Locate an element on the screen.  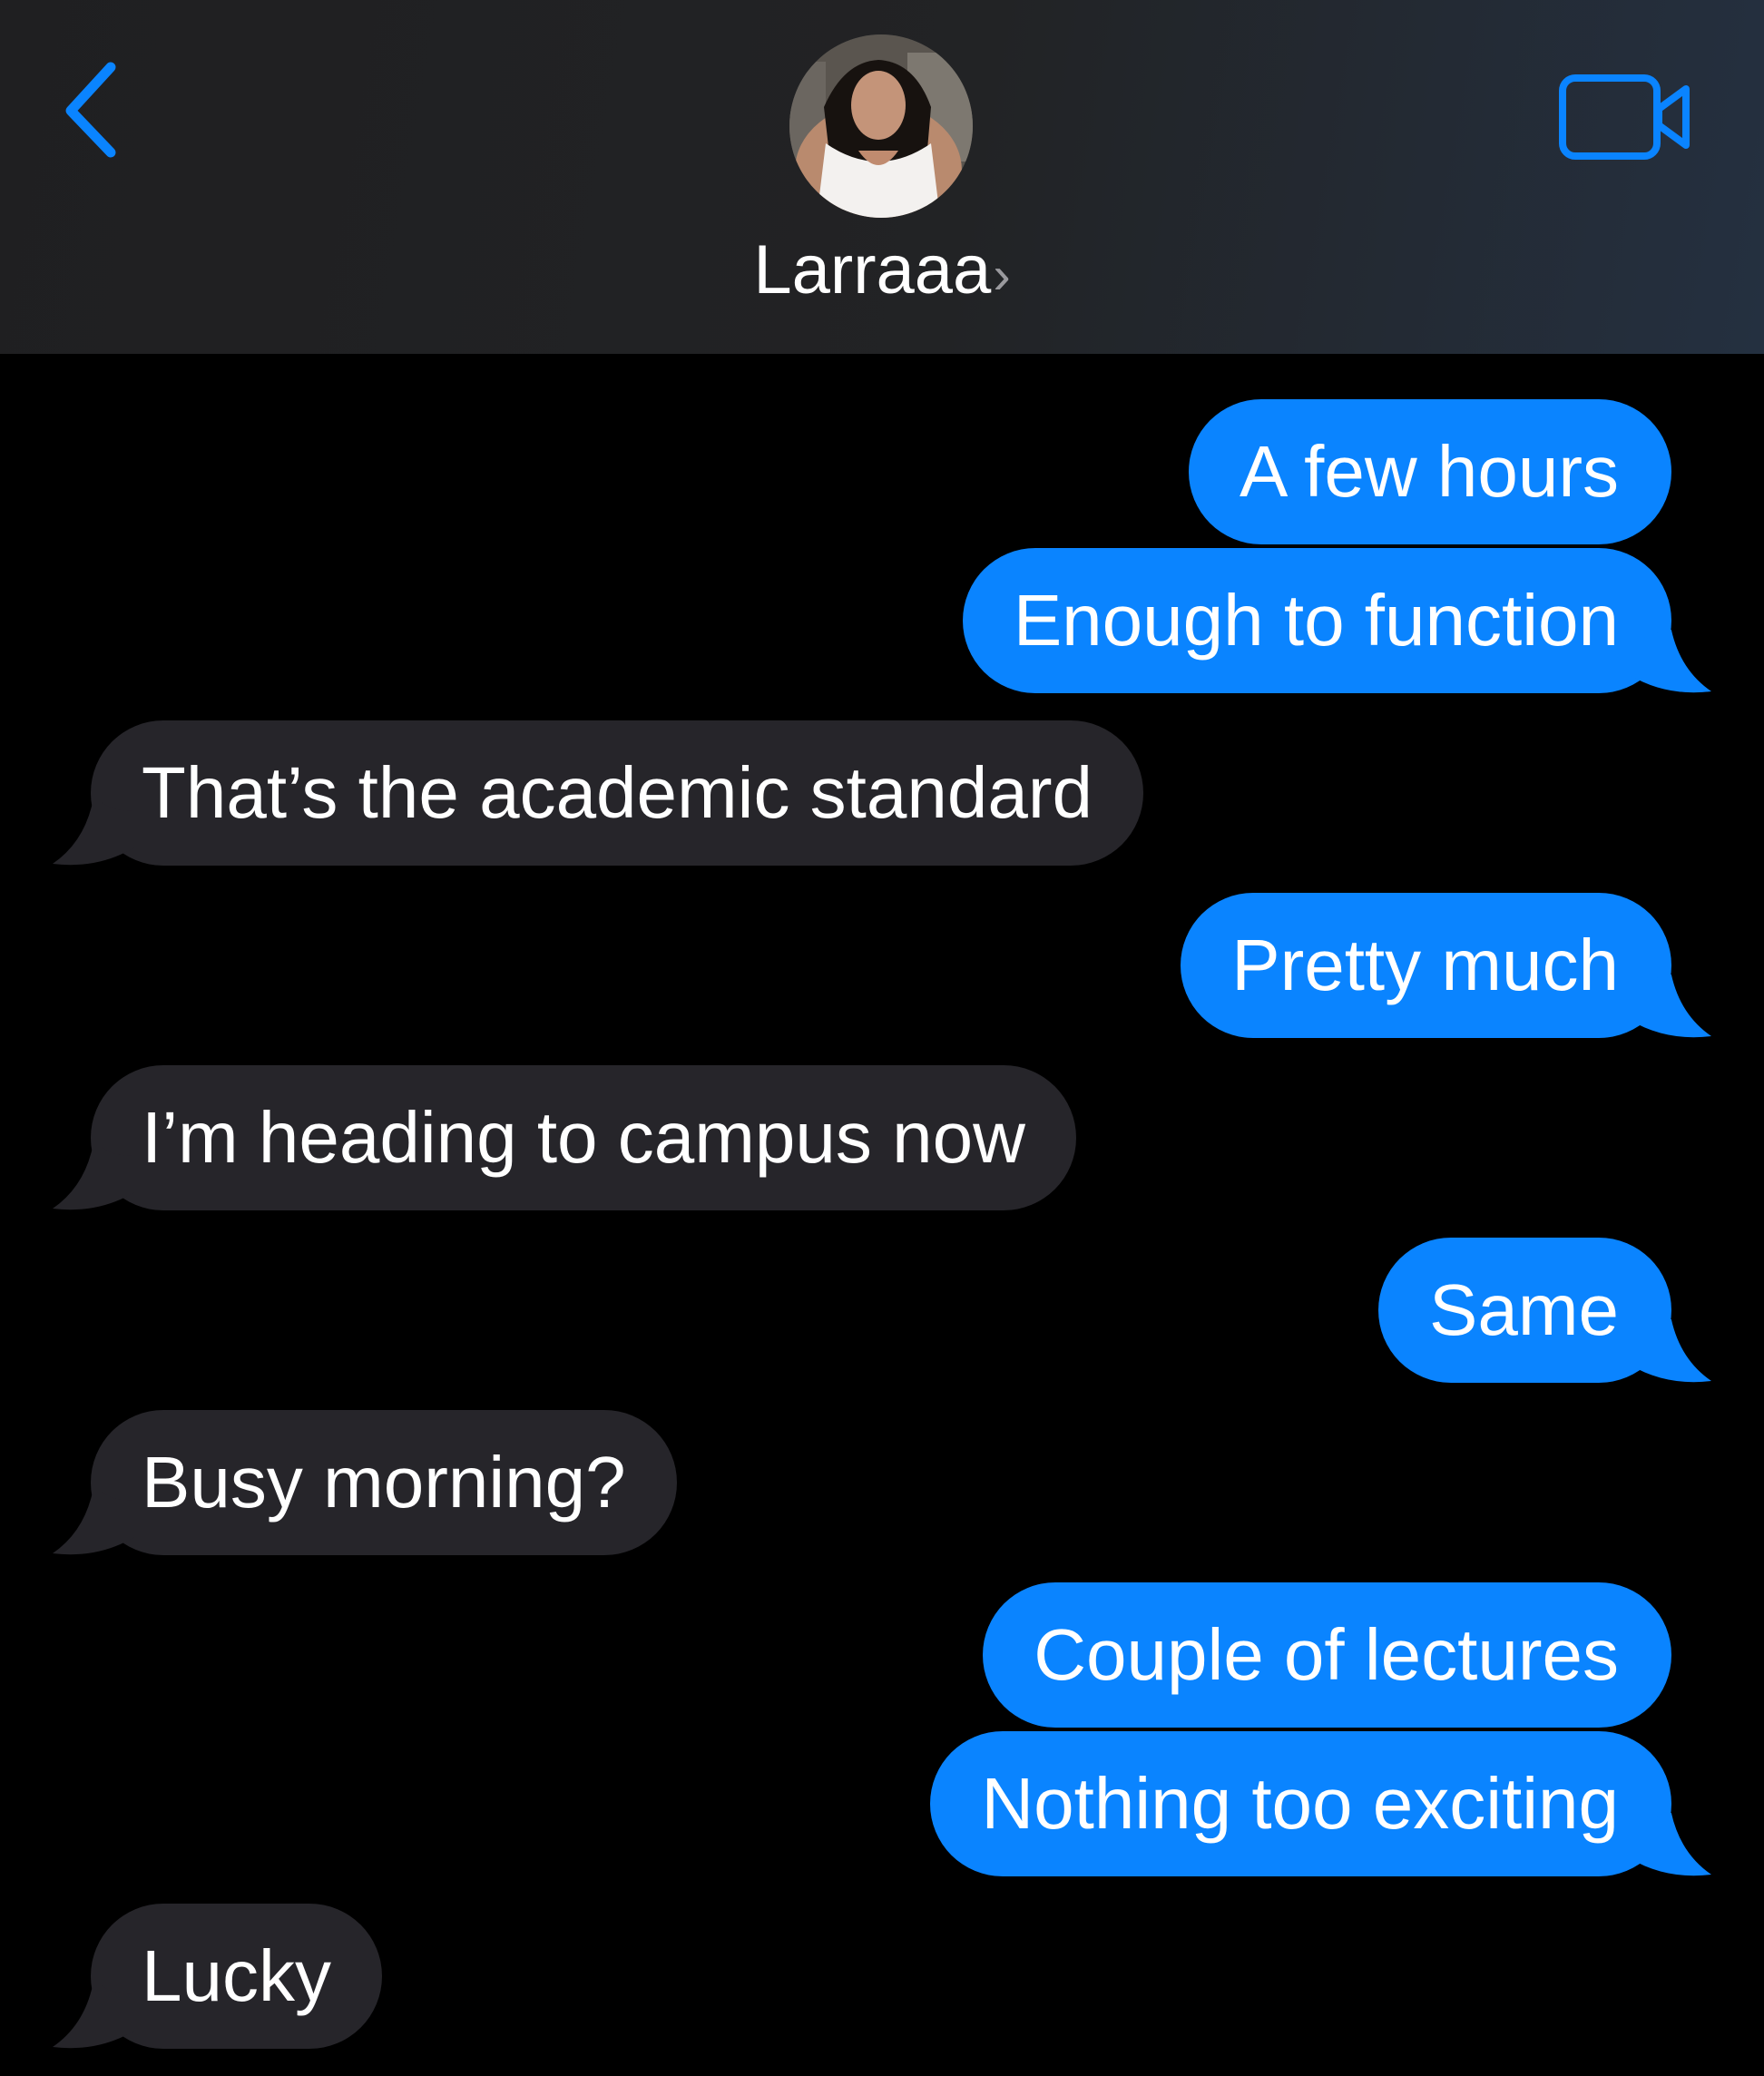
message-bubble-received: Lucky is located at coordinates (236, 1976).